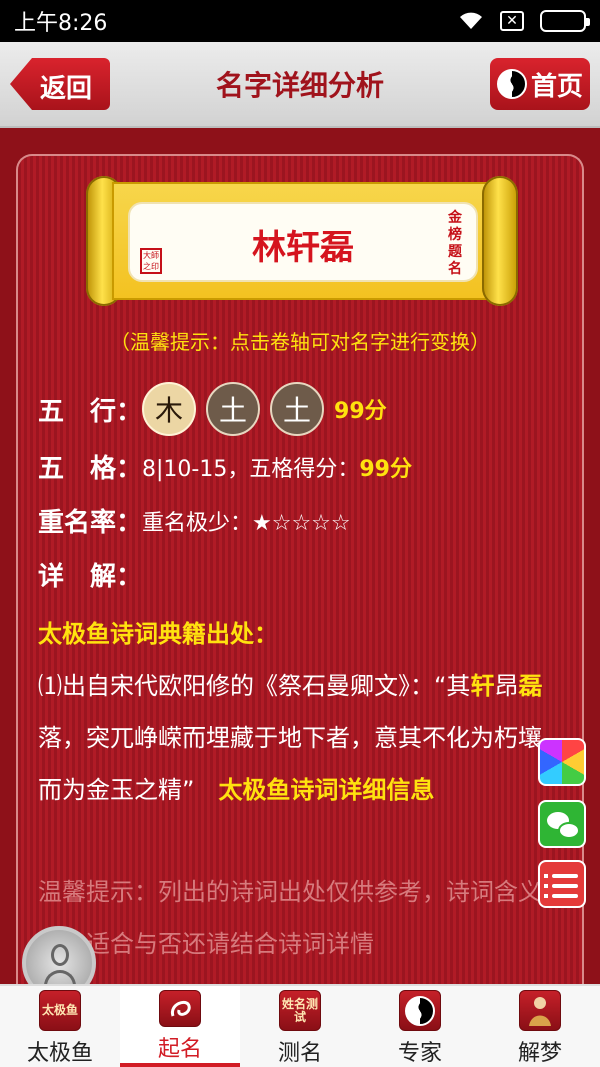 Image resolution: width=600 pixels, height=1067 pixels. I want to click on taiji-logo-icon: 太极鱼, so click(60, 1010).